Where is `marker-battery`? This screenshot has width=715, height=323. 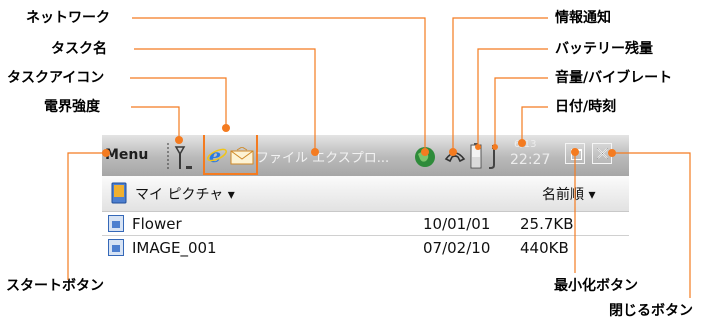 marker-battery is located at coordinates (478, 147).